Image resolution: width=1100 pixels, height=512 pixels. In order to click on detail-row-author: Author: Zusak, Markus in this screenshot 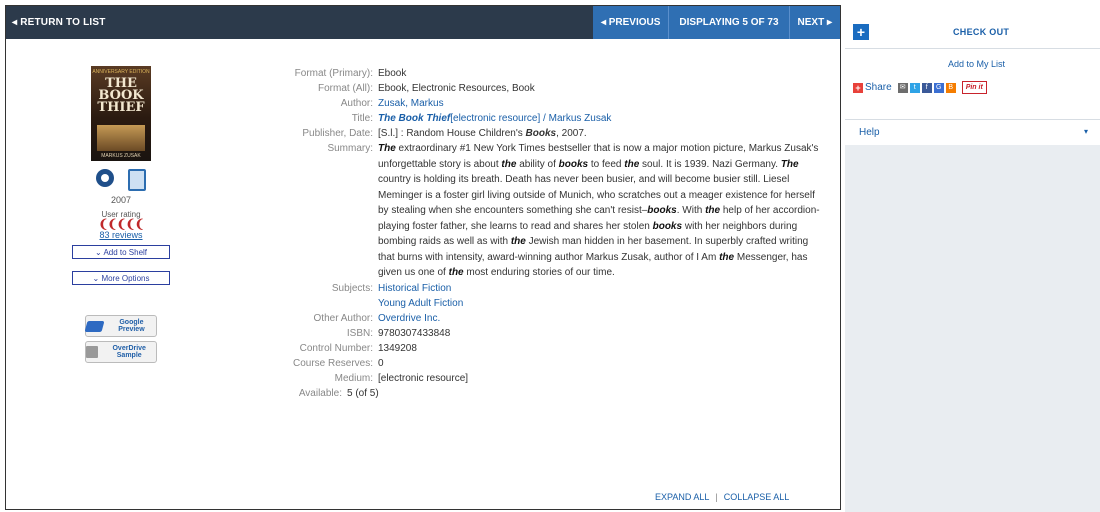, I will do `click(532, 103)`.